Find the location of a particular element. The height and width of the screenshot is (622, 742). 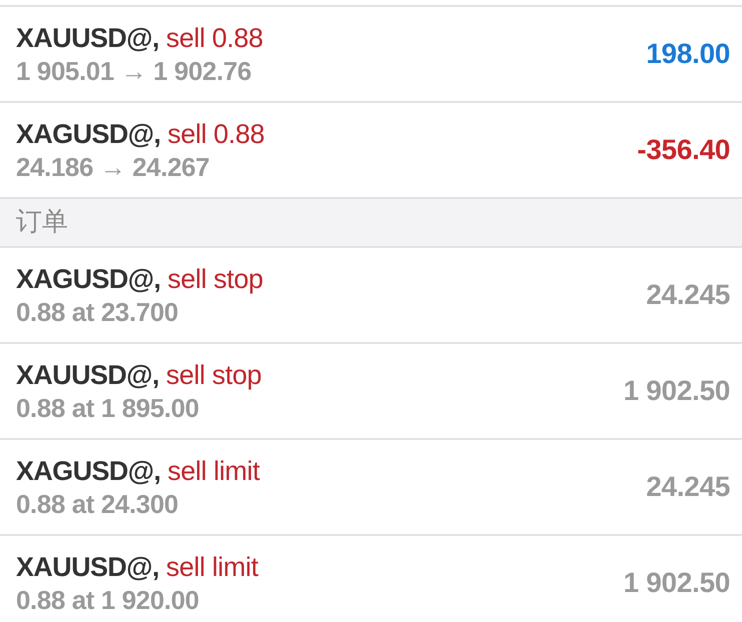

order-details-text: 0.88 at 24.300 is located at coordinates (97, 504).